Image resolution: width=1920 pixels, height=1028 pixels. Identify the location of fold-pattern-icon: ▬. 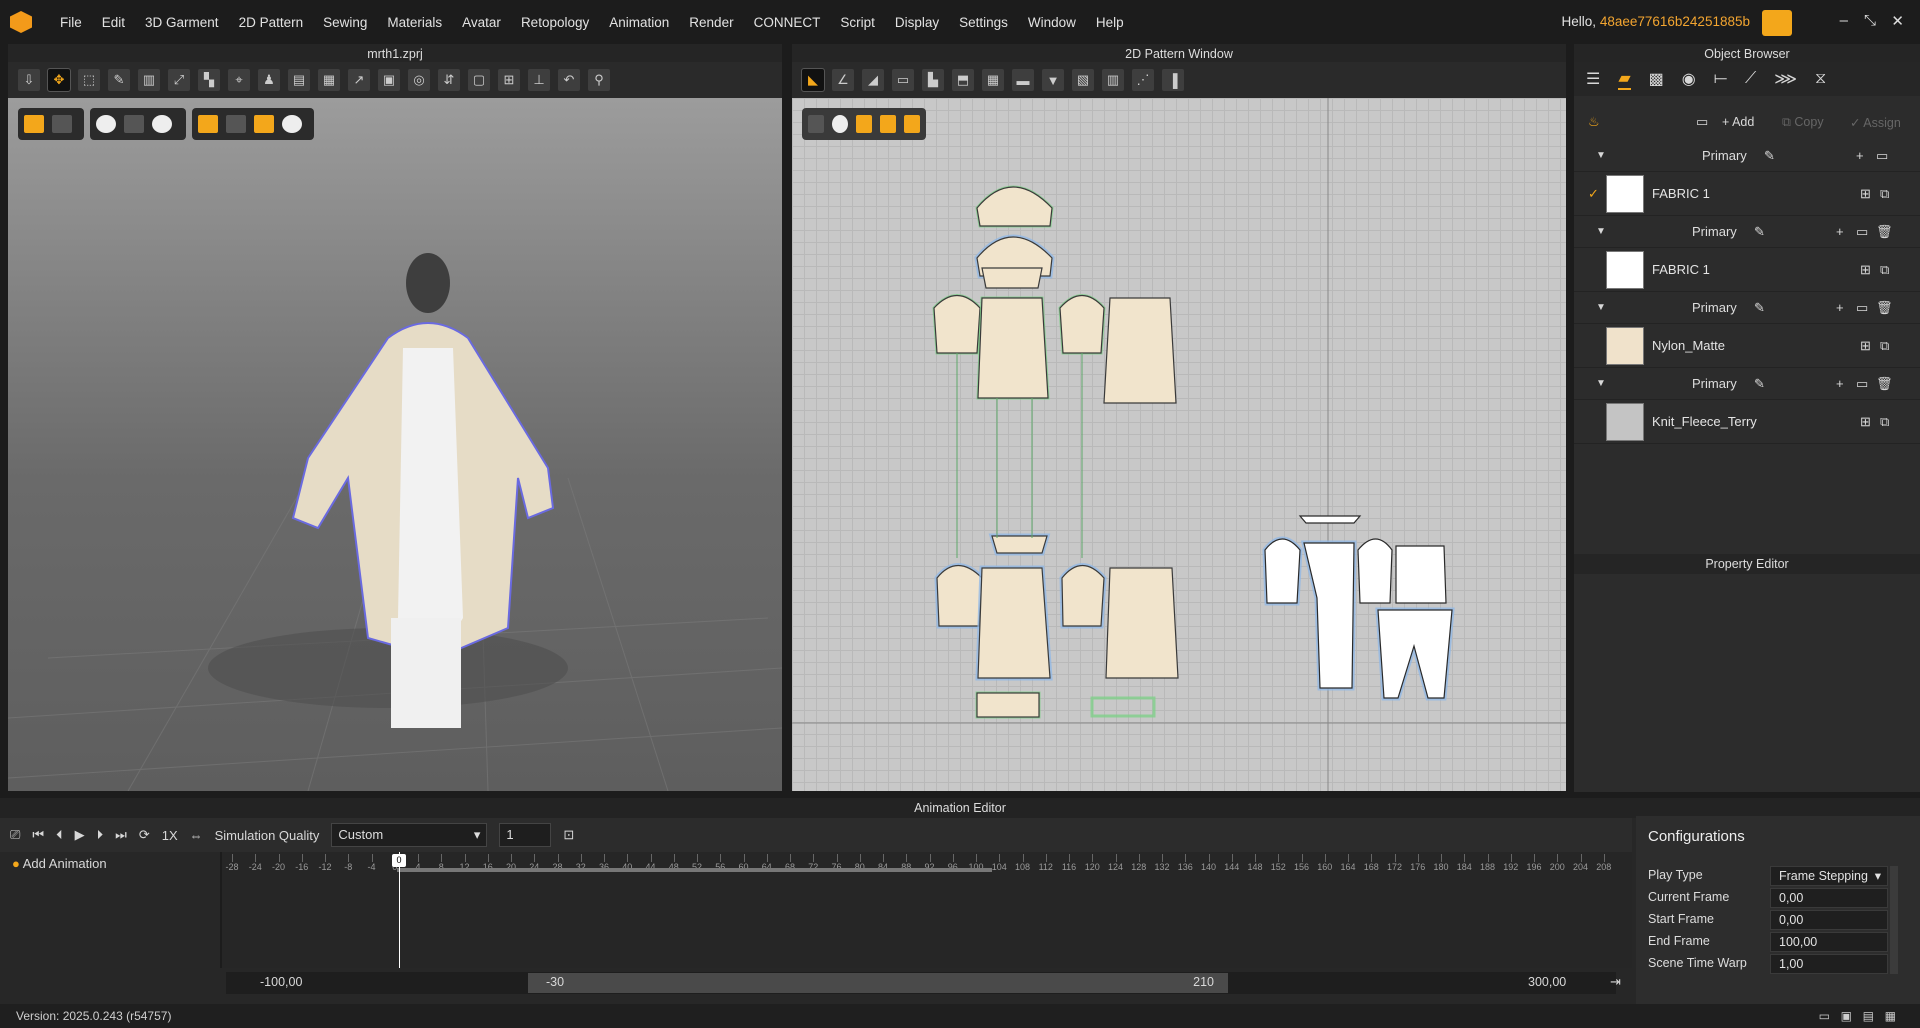
(1023, 80).